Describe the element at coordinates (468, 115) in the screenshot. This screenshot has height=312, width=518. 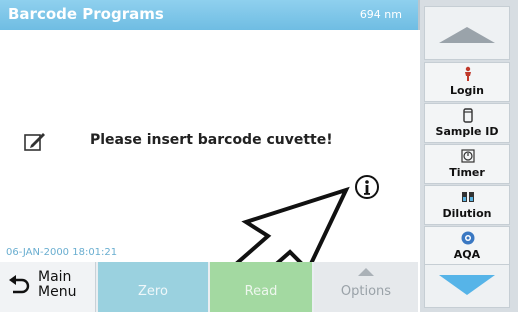
I see `sample-id-icon` at that location.